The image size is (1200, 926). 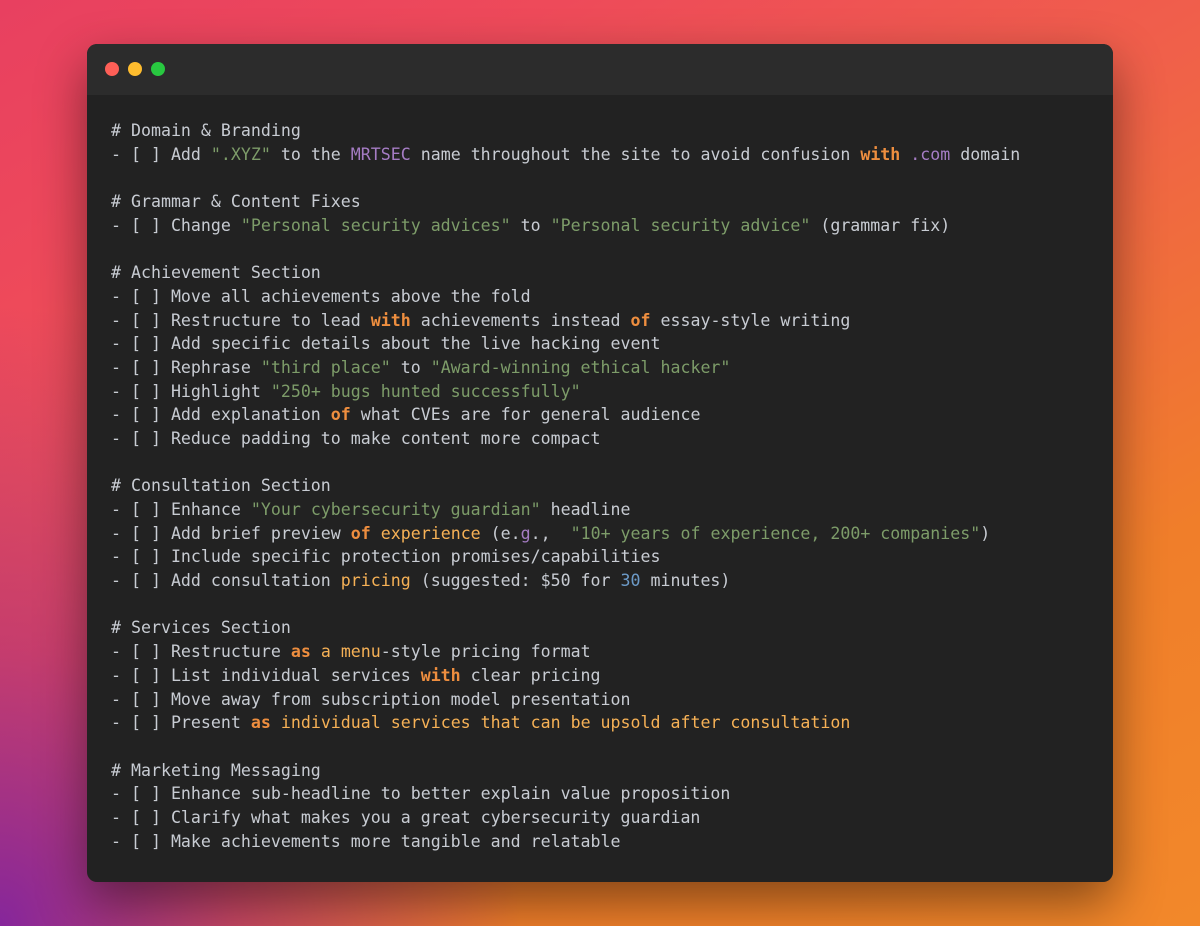 I want to click on section-heading-marketing: # Marketing Messaging, so click(x=216, y=770).